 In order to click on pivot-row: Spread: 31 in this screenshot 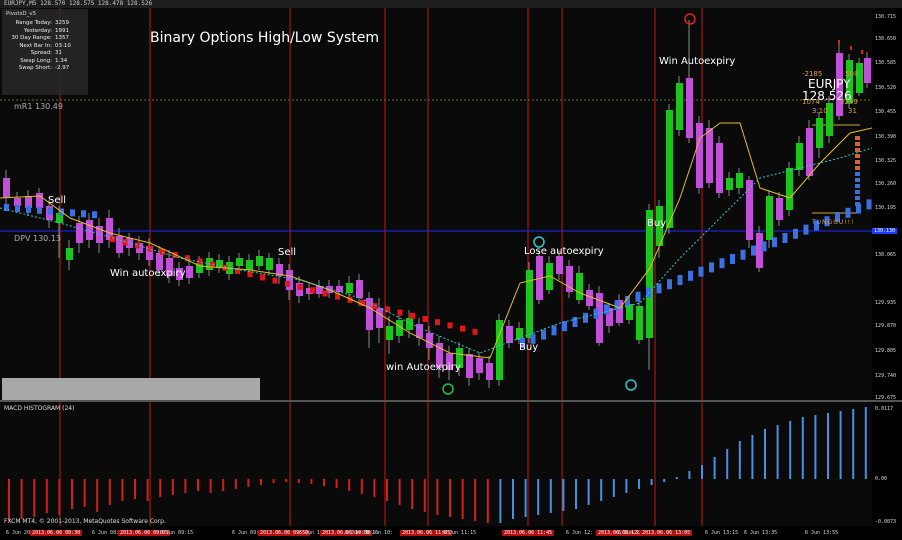, I will do `click(45, 53)`.